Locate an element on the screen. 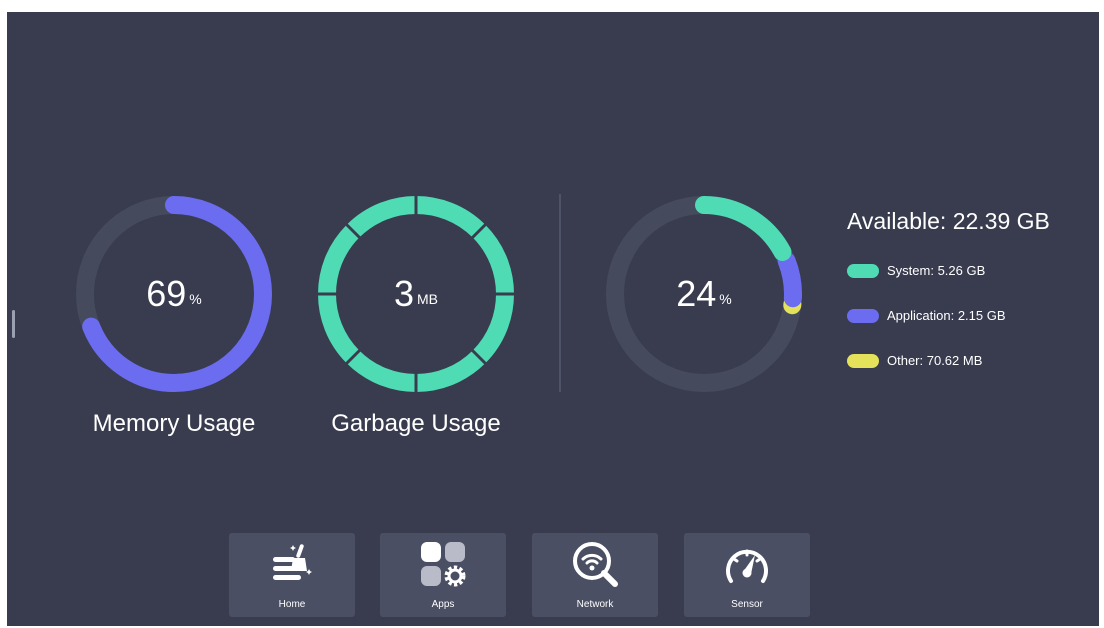 This screenshot has width=1104, height=628. dock-label-apps: Apps is located at coordinates (443, 604).